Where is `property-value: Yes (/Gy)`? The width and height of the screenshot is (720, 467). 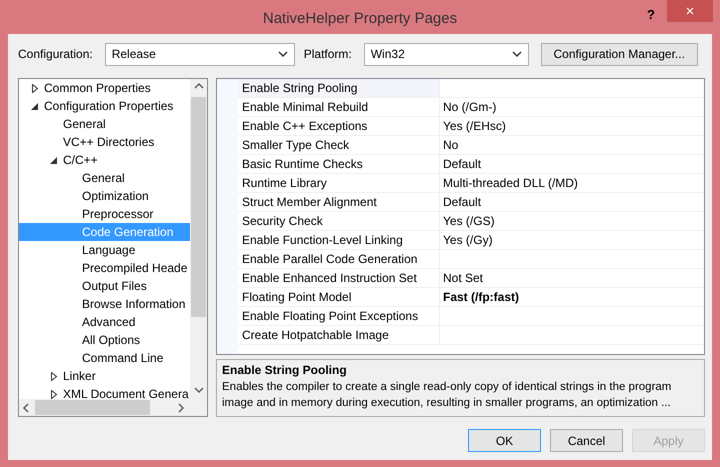
property-value: Yes (/Gy) is located at coordinates (572, 240).